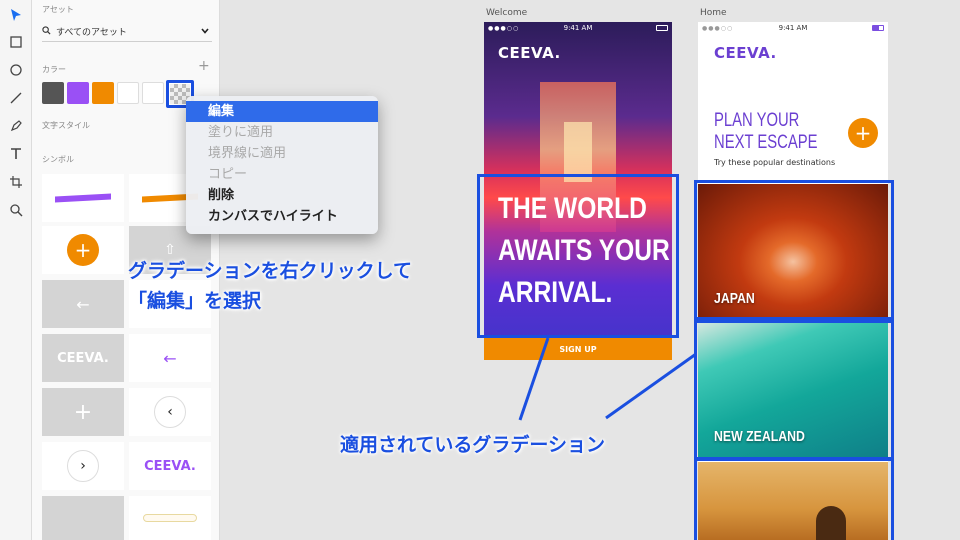  Describe the element at coordinates (794, 390) in the screenshot. I see `highlight-nz-gradient` at that location.